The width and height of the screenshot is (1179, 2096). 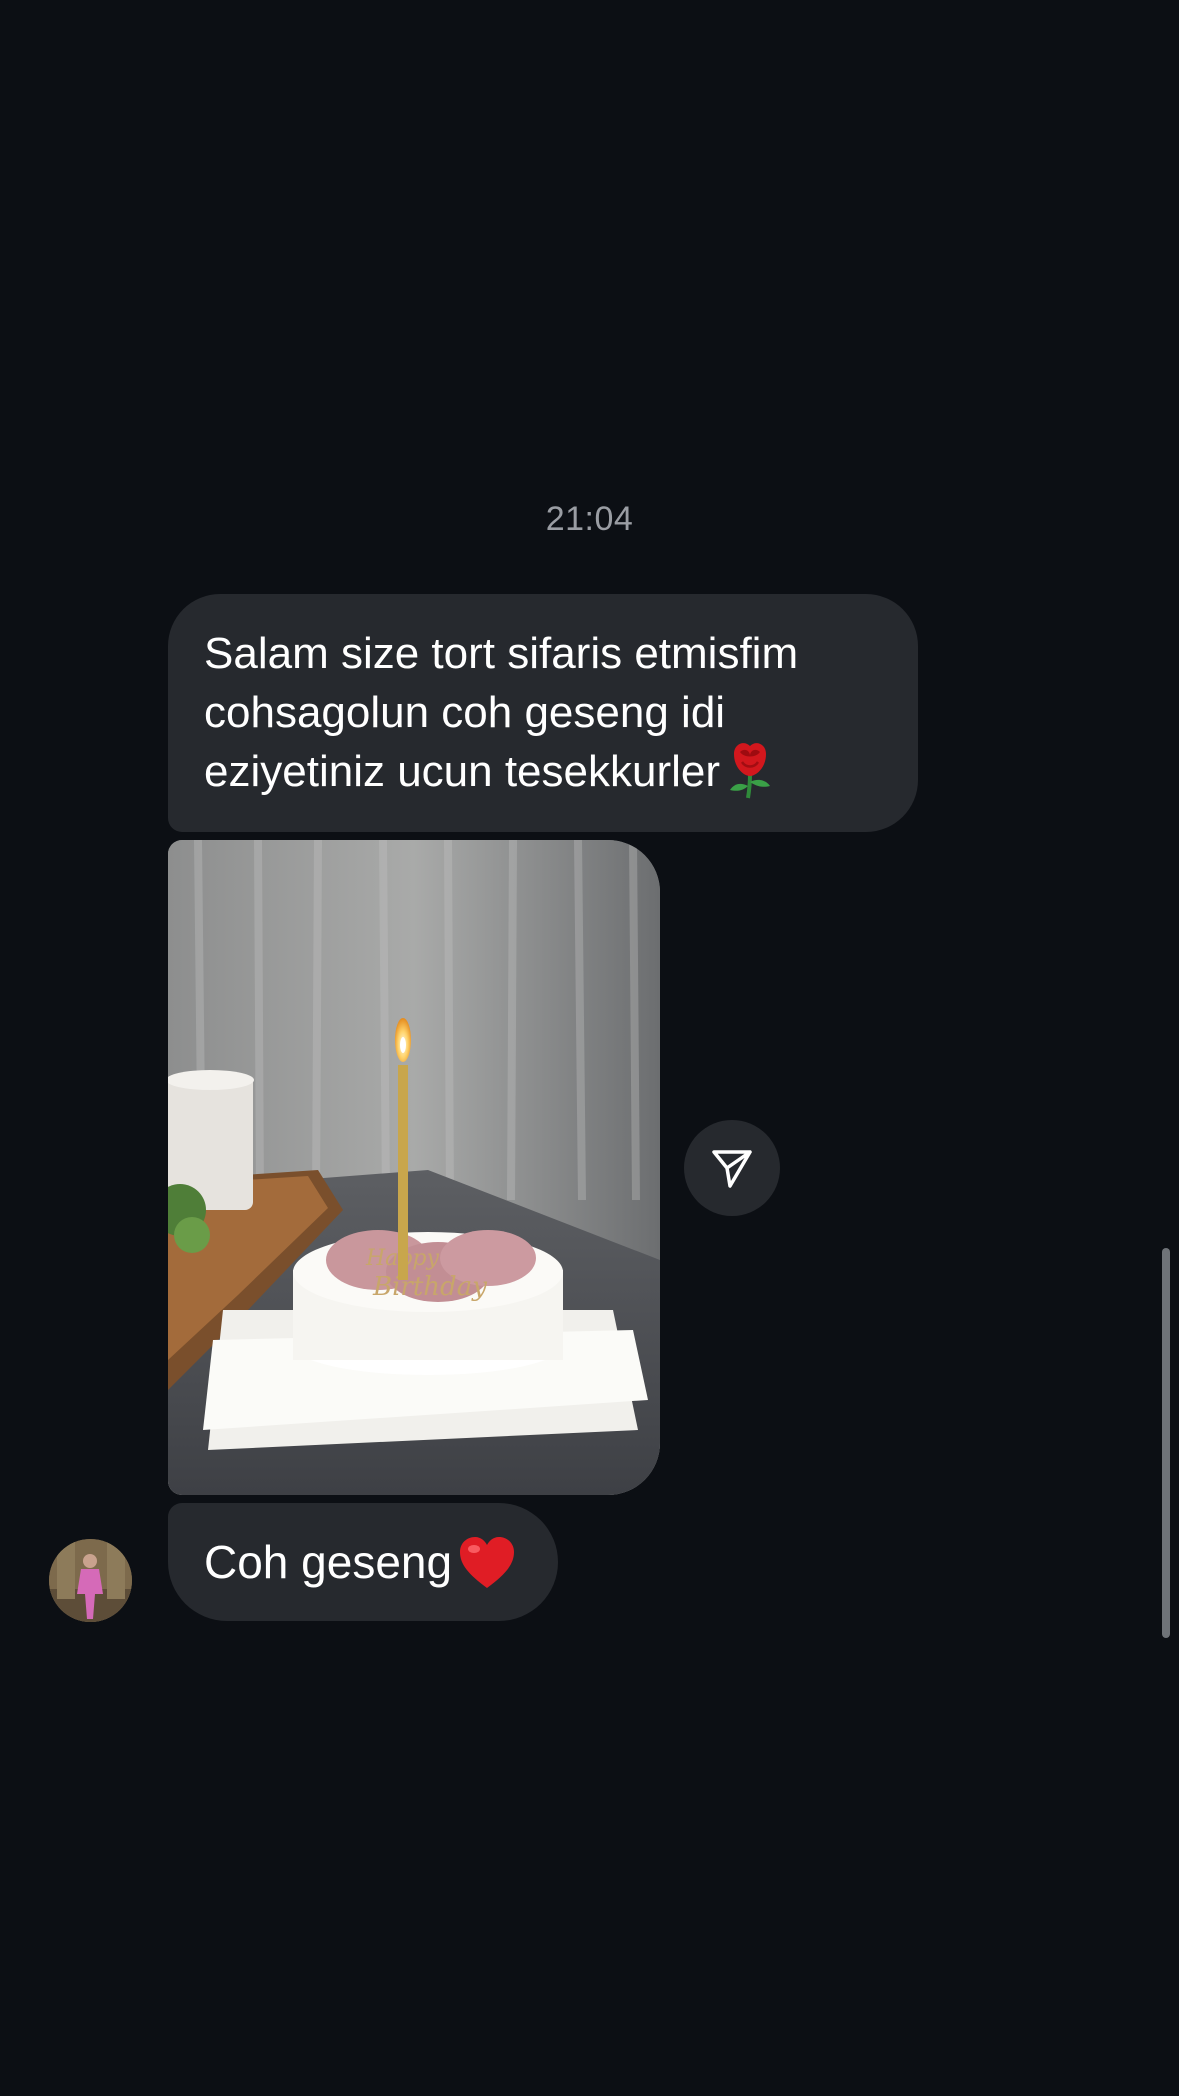 I want to click on message-bubble: Coh geseng, so click(x=363, y=1562).